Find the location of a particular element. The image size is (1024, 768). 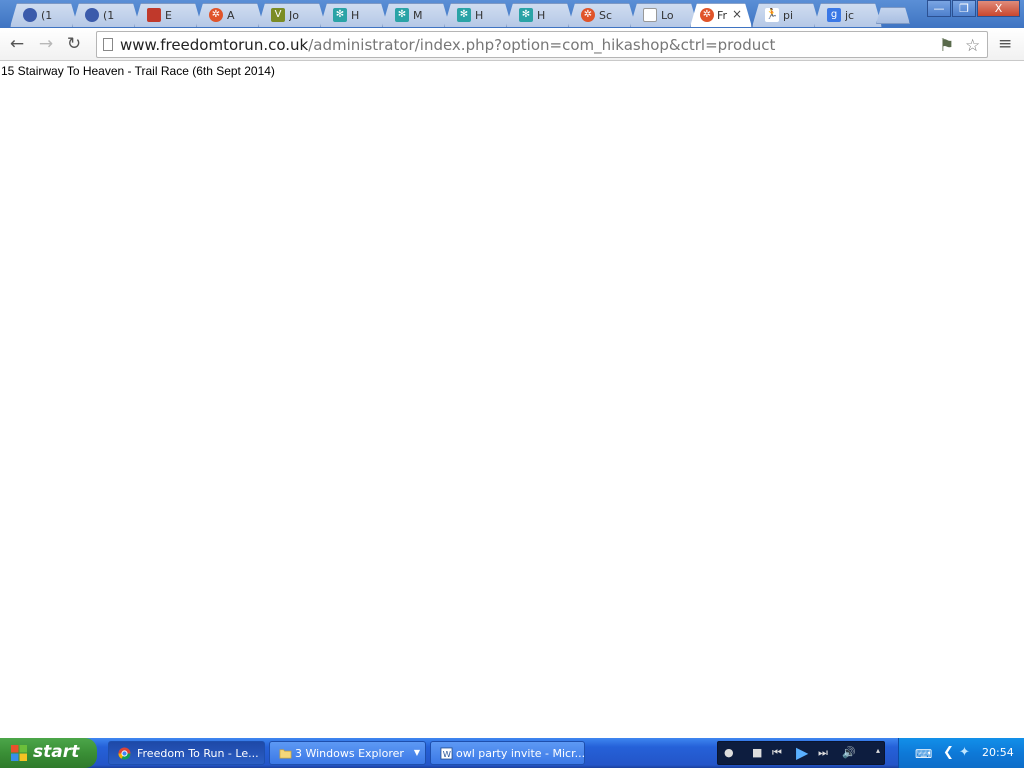

restore-button: ❐ is located at coordinates (964, 8).